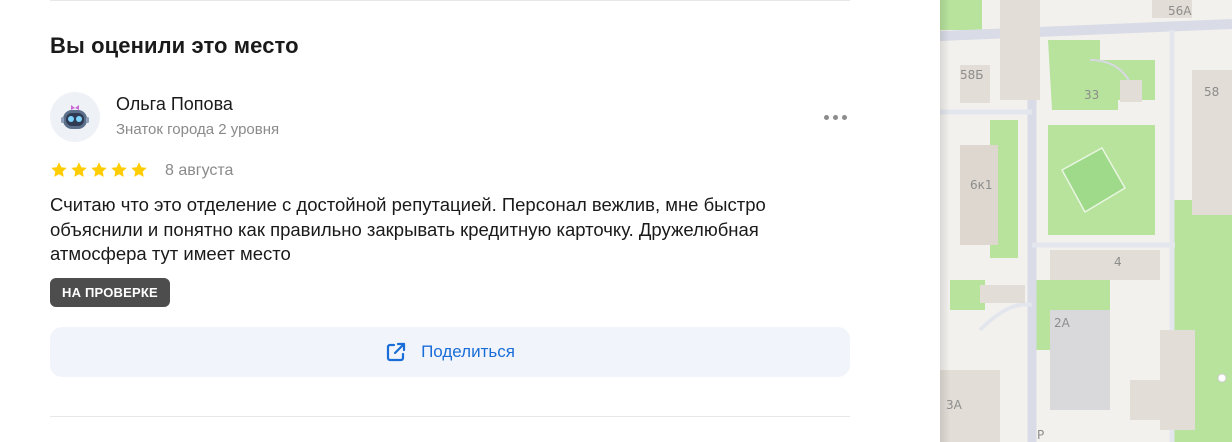 Image resolution: width=1232 pixels, height=442 pixels. Describe the element at coordinates (1212, 92) in the screenshot. I see `map-label-58: 58` at that location.